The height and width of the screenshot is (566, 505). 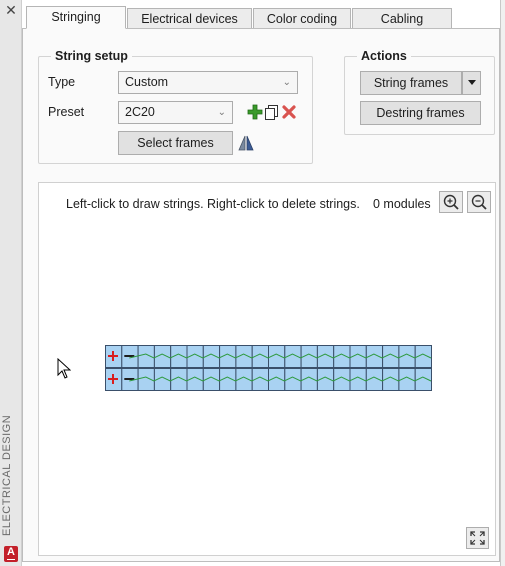 I want to click on add-preset-icon, so click(x=255, y=112).